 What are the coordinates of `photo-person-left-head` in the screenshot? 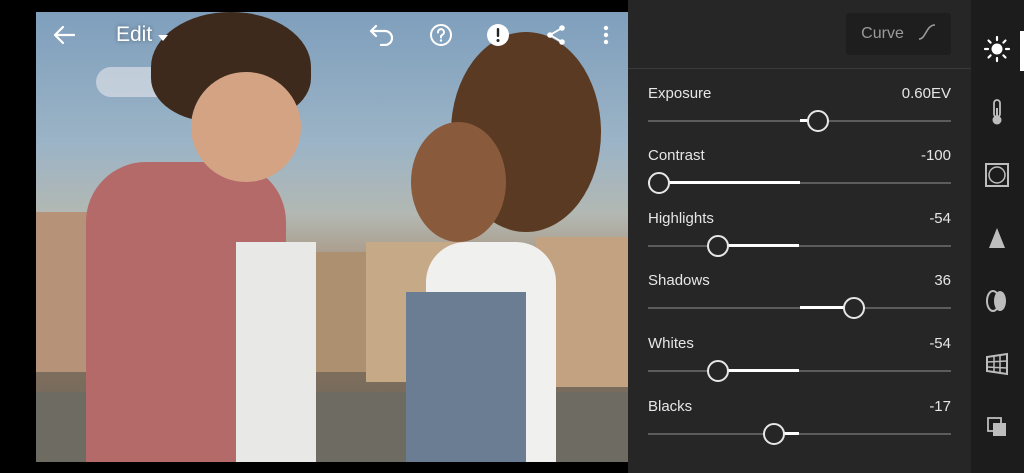 It's located at (246, 127).